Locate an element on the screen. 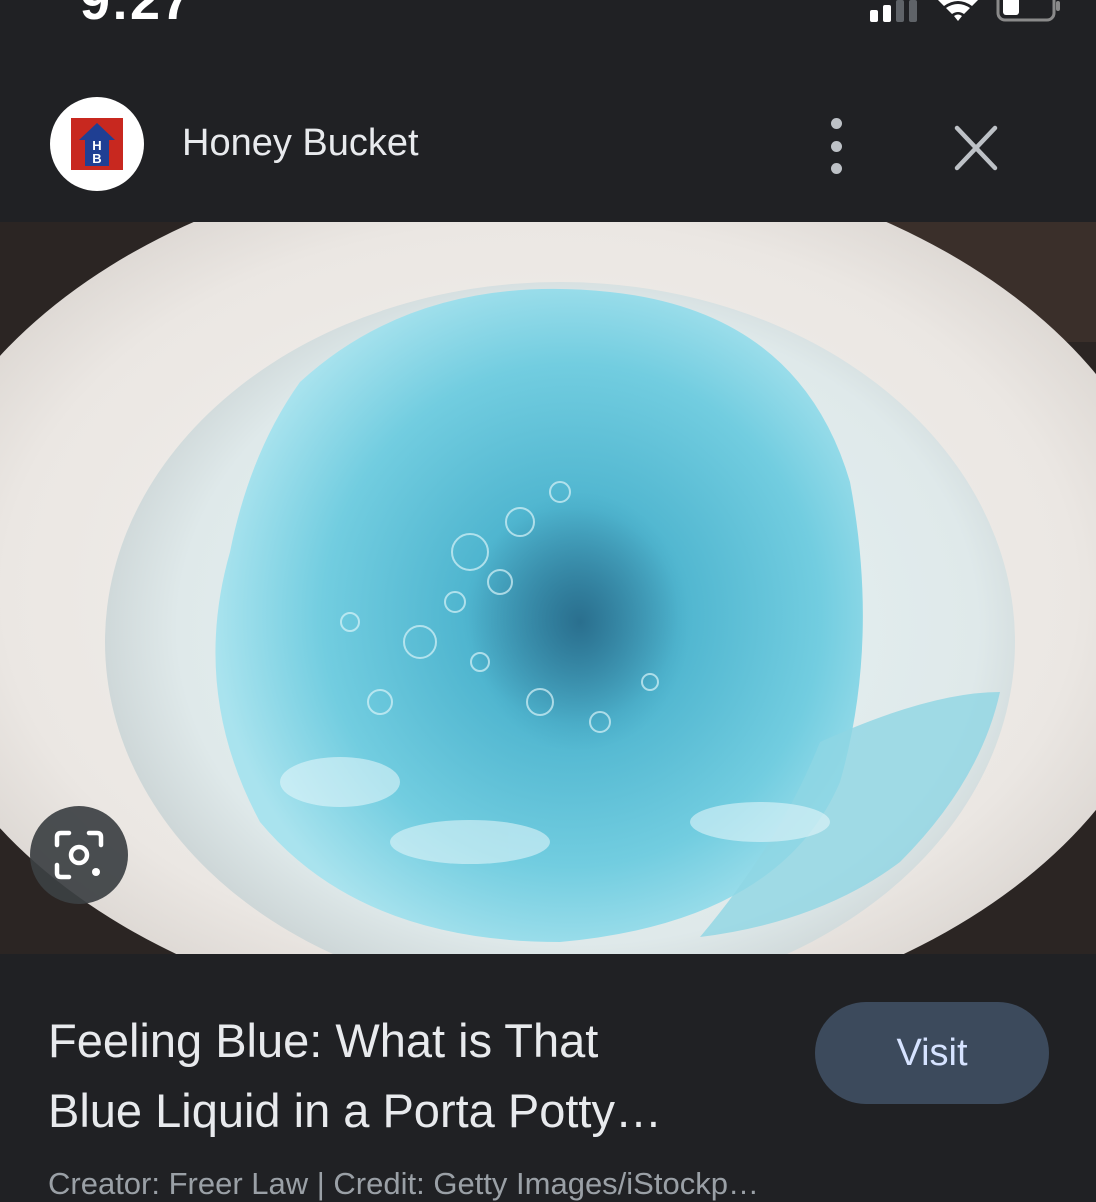  source-header: H B Honey Bucket is located at coordinates (548, 140).